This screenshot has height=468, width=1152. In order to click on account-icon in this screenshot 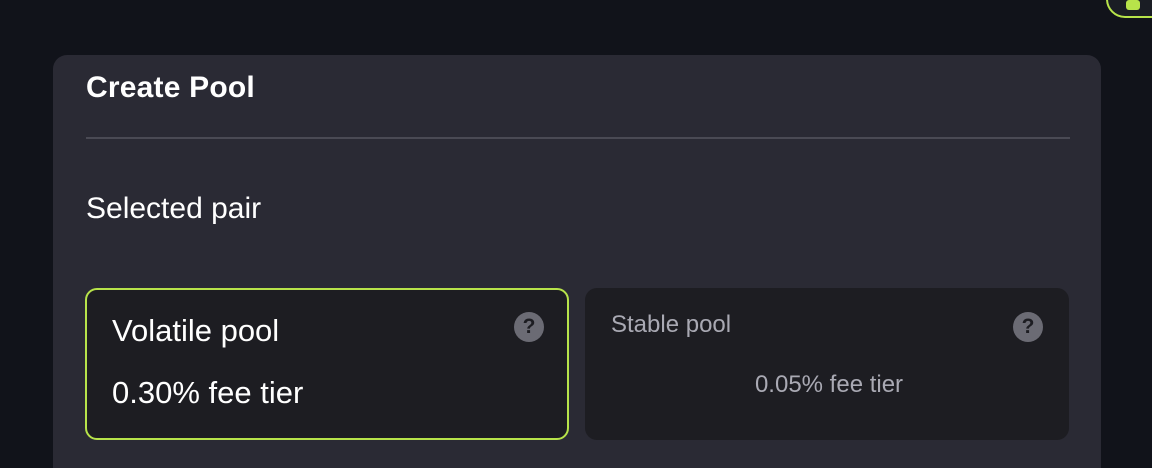, I will do `click(1133, 5)`.